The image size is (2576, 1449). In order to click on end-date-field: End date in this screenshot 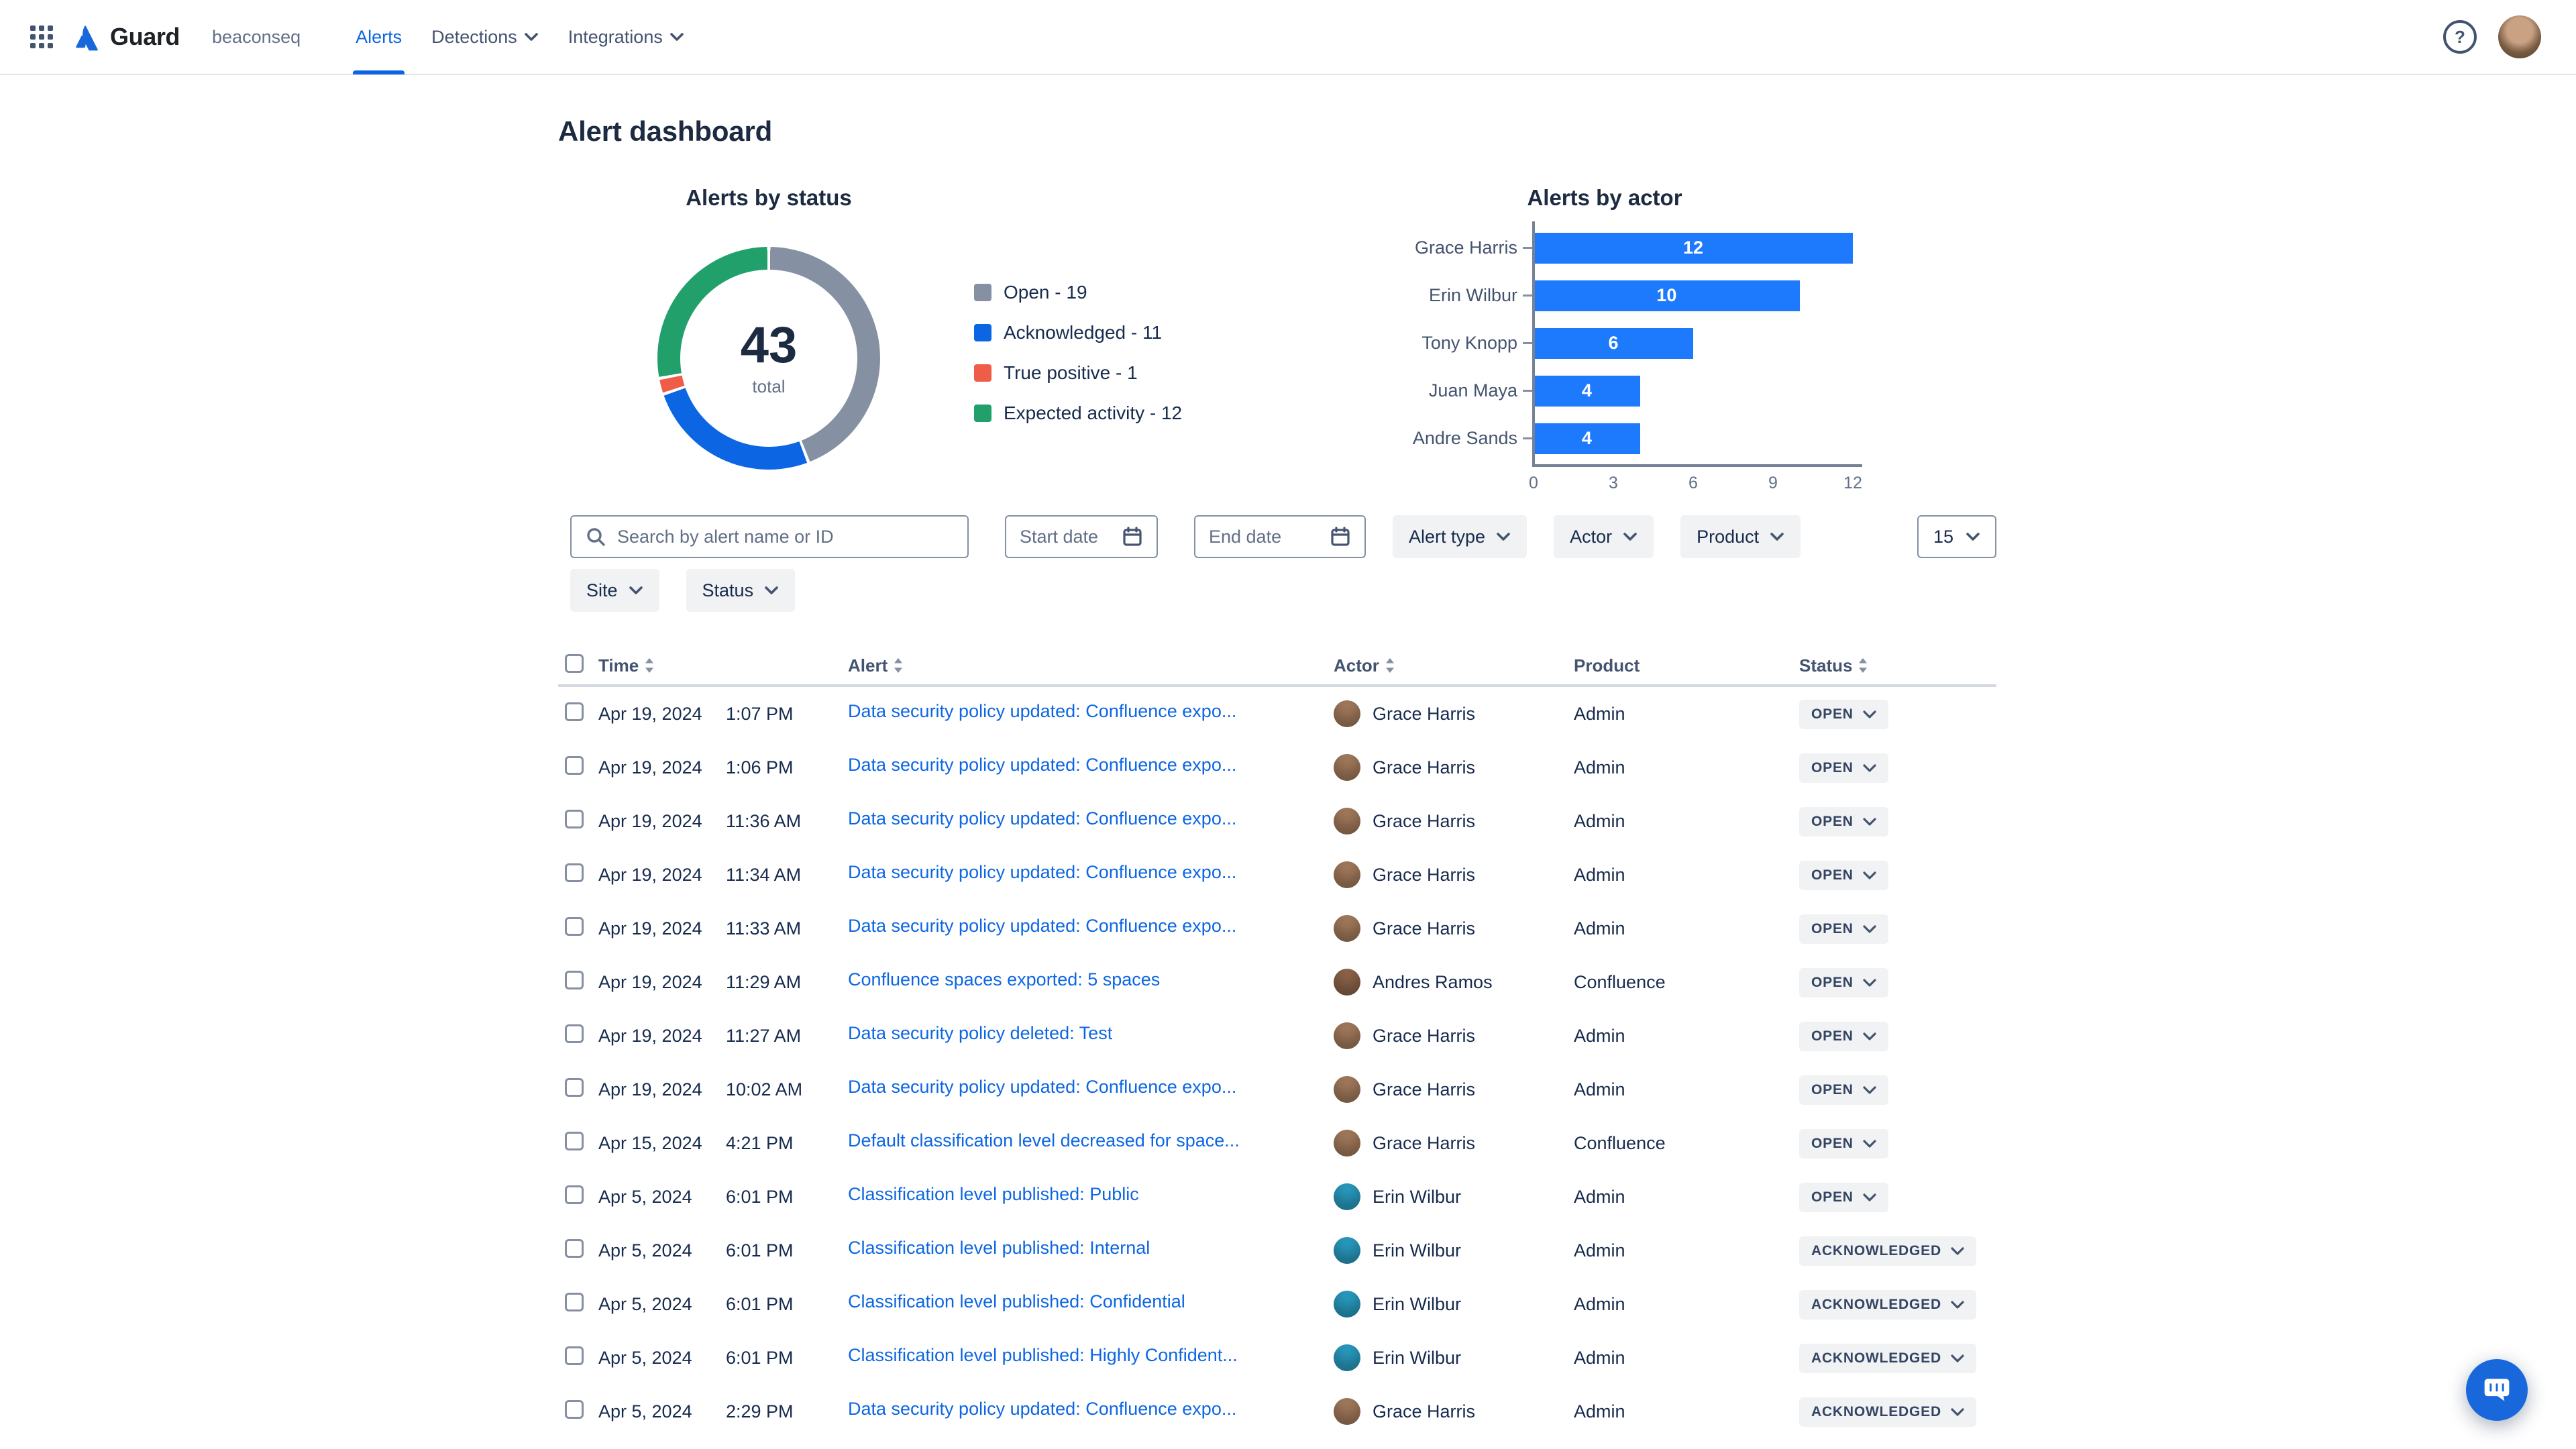, I will do `click(1280, 536)`.